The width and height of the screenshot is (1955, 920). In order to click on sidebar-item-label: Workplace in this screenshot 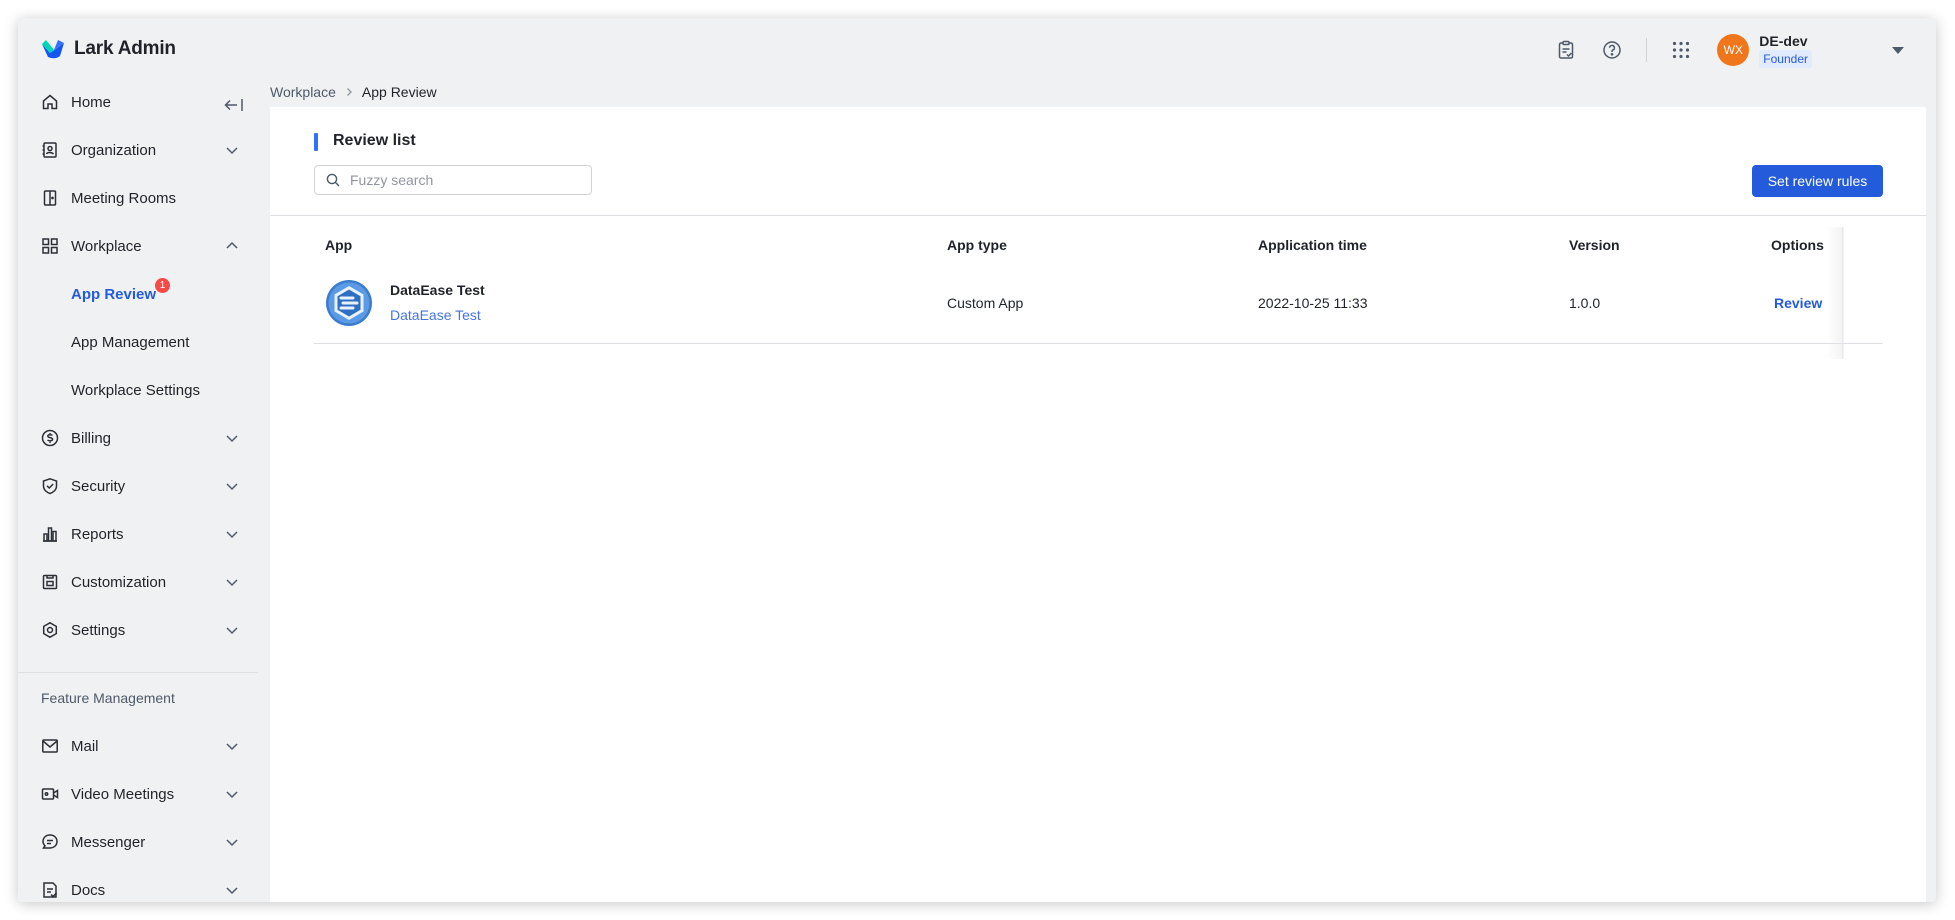, I will do `click(106, 246)`.